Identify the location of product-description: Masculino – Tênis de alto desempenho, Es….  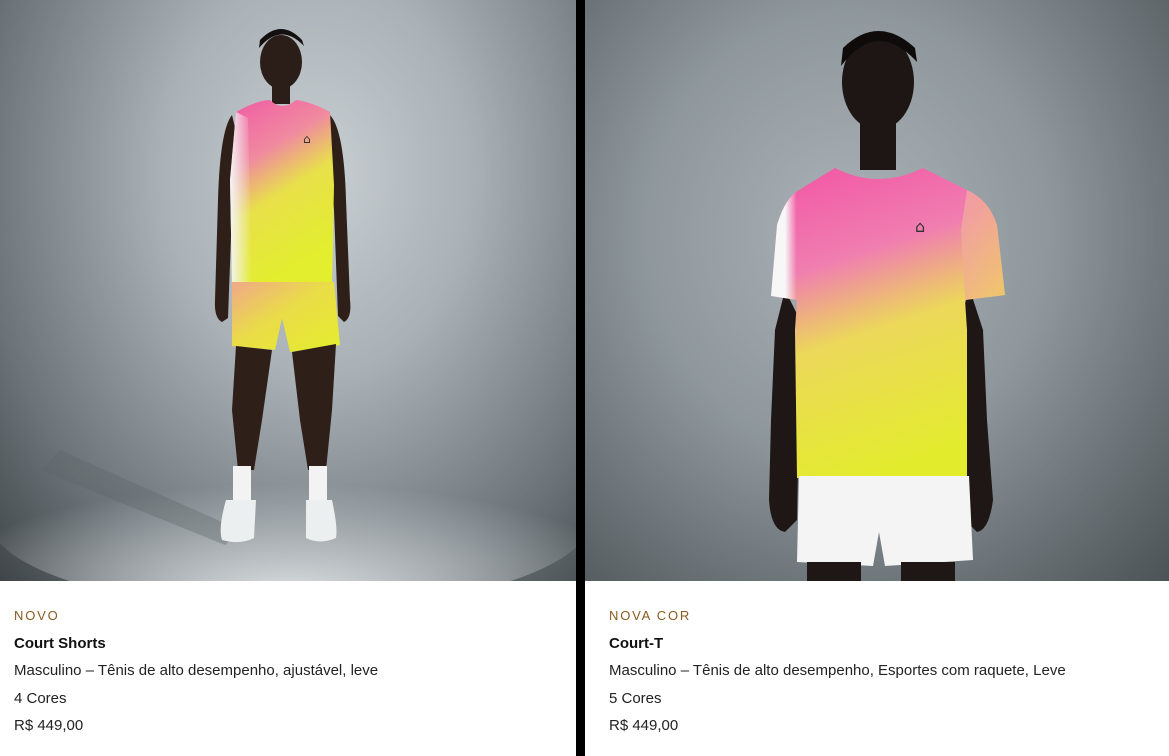
(837, 670).